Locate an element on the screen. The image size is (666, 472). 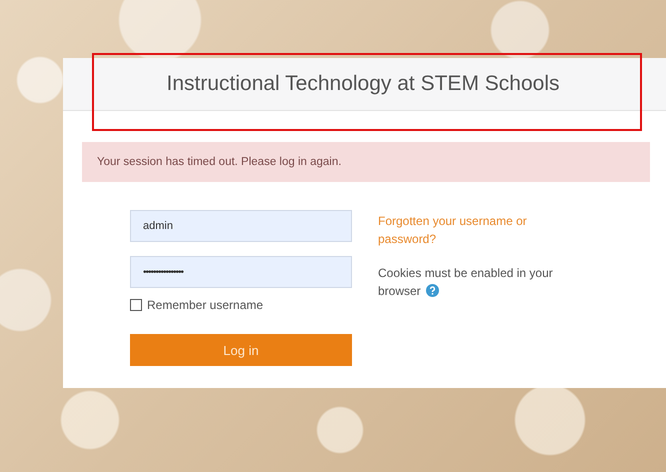
username-field: admin is located at coordinates (241, 226).